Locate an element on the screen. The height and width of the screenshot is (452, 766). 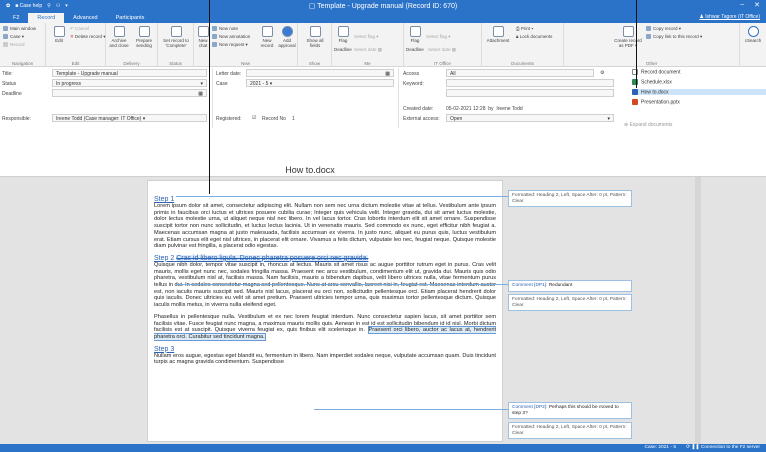
new-request-label: New request is located at coordinates (232, 44).